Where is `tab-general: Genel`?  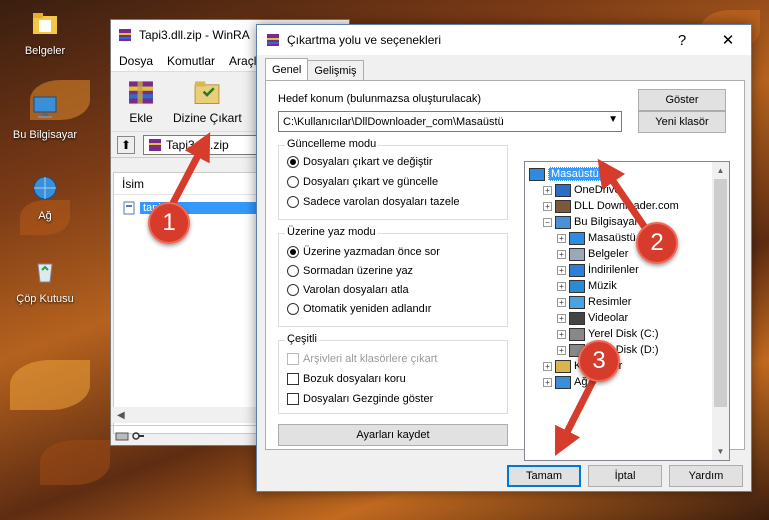
tab-general: Genel is located at coordinates (287, 69).